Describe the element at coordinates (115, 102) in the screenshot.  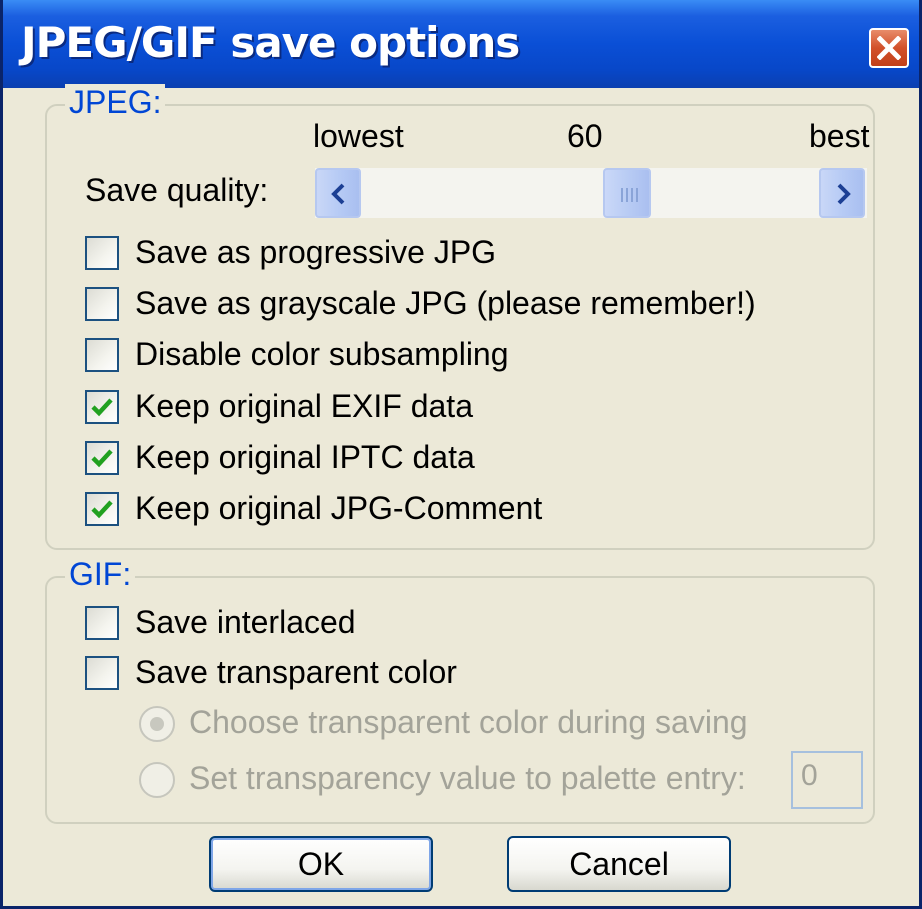
I see `jpeg-group-label: JPEG:` at that location.